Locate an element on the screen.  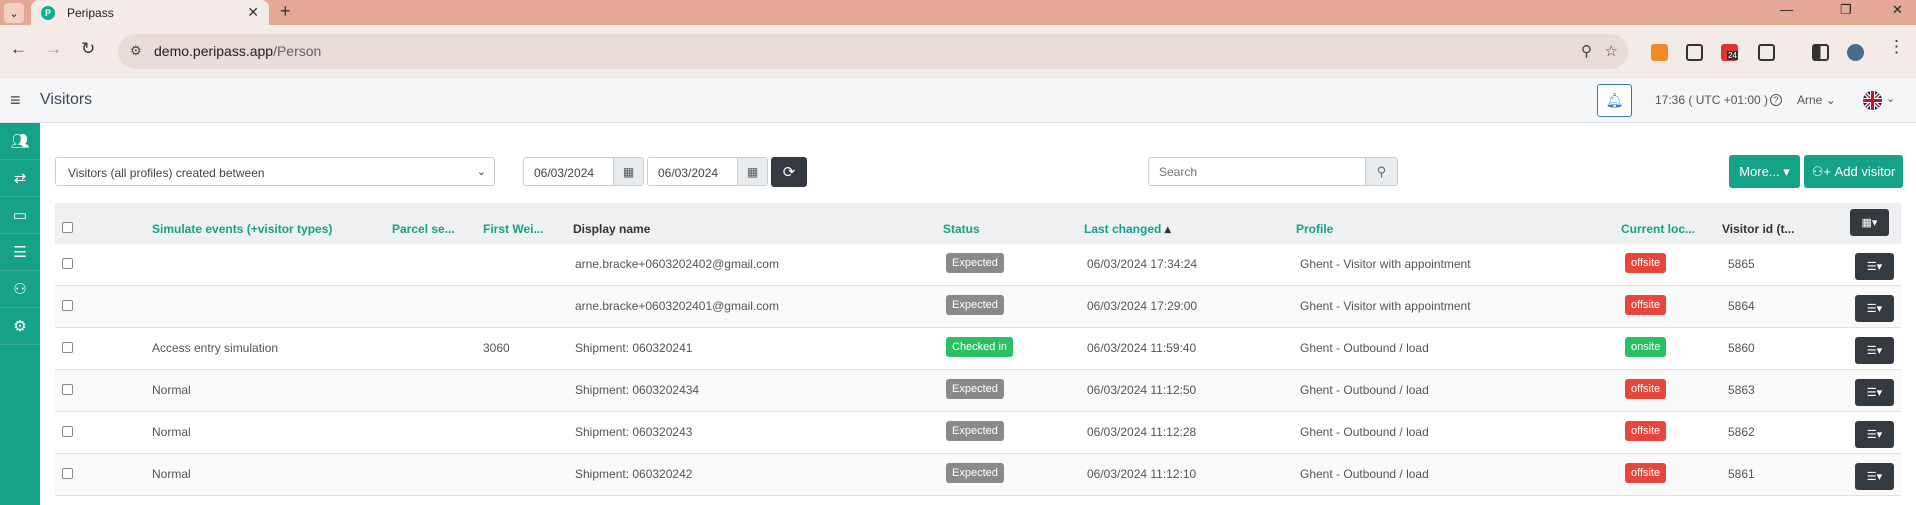
checklist-icon: ☰ is located at coordinates (20, 252).